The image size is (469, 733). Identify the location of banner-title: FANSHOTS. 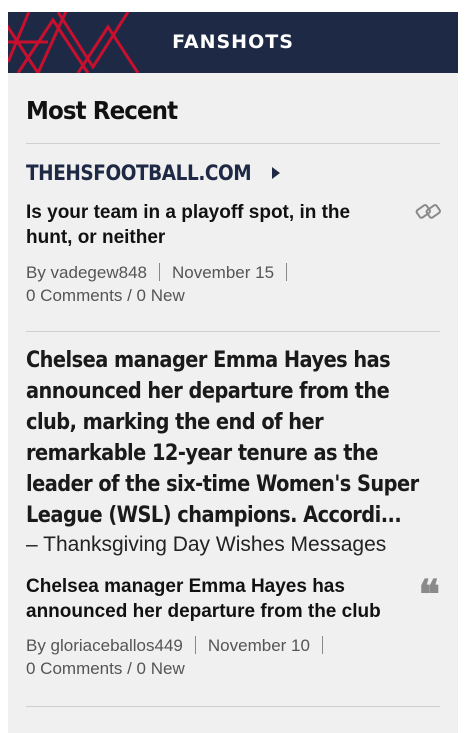
(233, 42).